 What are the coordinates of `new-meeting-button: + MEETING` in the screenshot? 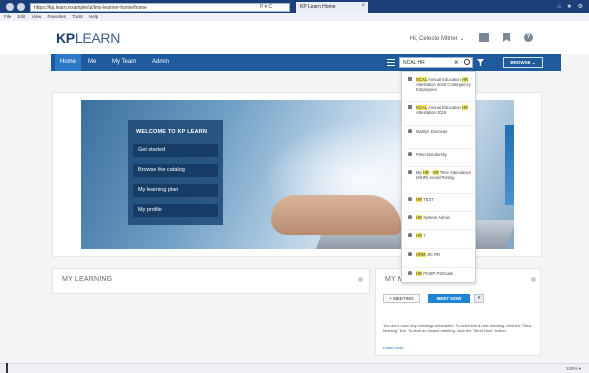 It's located at (401, 298).